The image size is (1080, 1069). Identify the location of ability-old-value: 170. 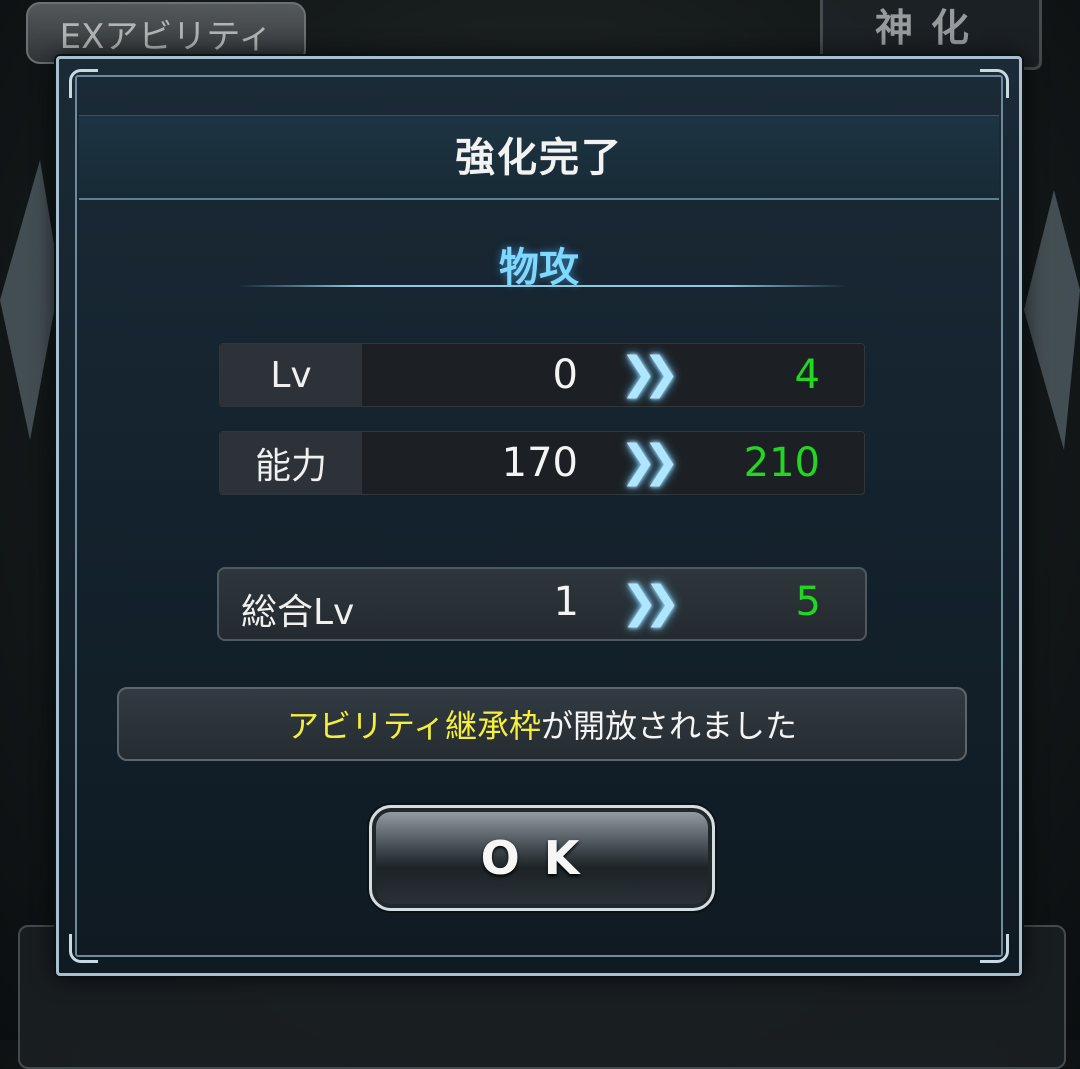
(539, 463).